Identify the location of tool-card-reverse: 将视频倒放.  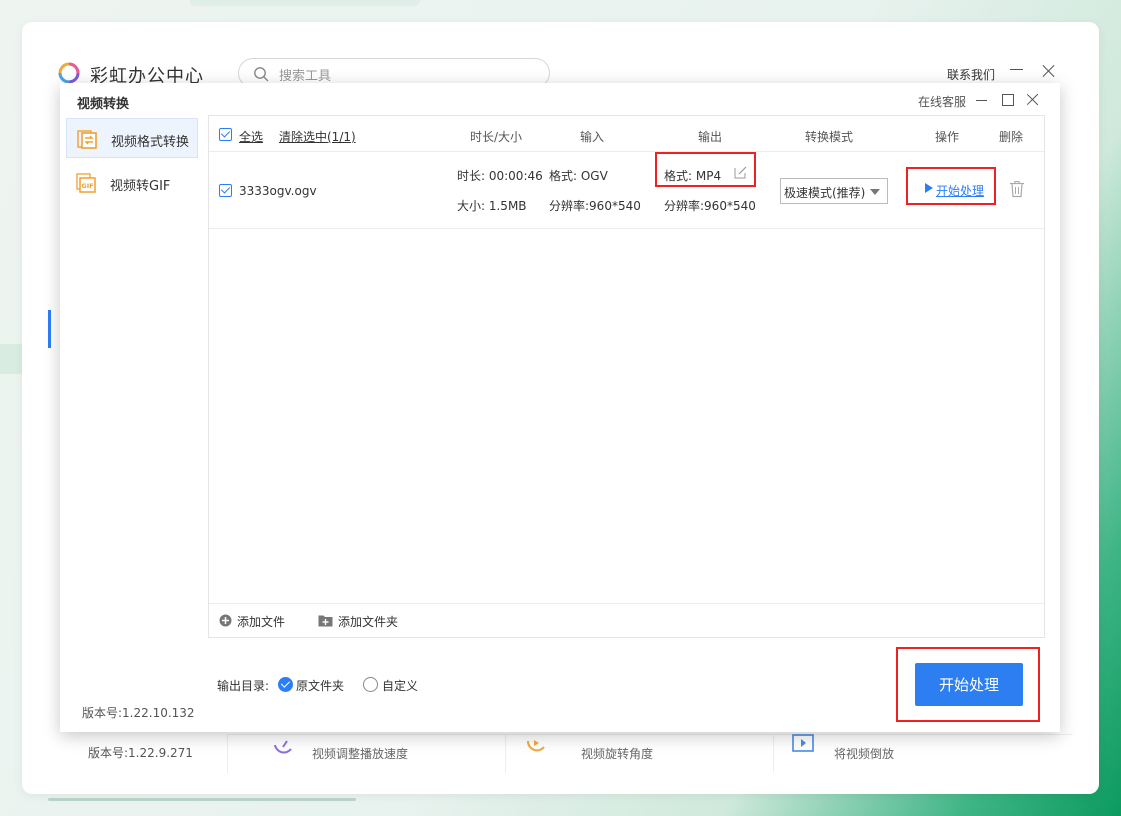
(923, 753).